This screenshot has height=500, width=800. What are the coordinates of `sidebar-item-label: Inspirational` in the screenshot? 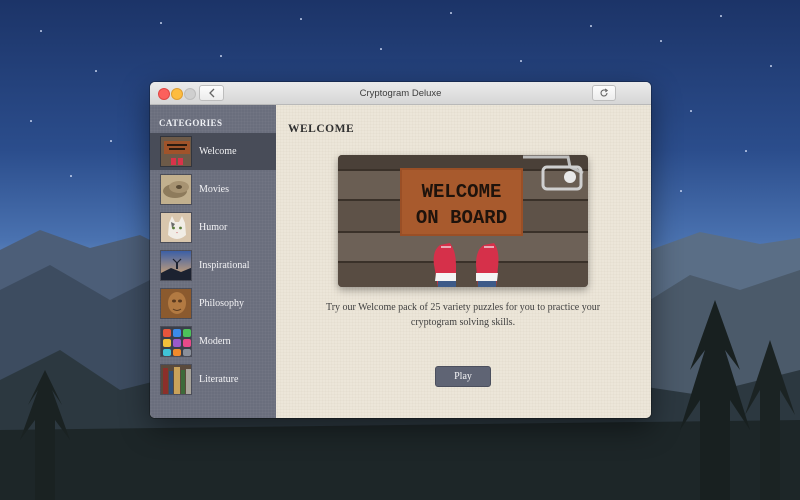 It's located at (224, 265).